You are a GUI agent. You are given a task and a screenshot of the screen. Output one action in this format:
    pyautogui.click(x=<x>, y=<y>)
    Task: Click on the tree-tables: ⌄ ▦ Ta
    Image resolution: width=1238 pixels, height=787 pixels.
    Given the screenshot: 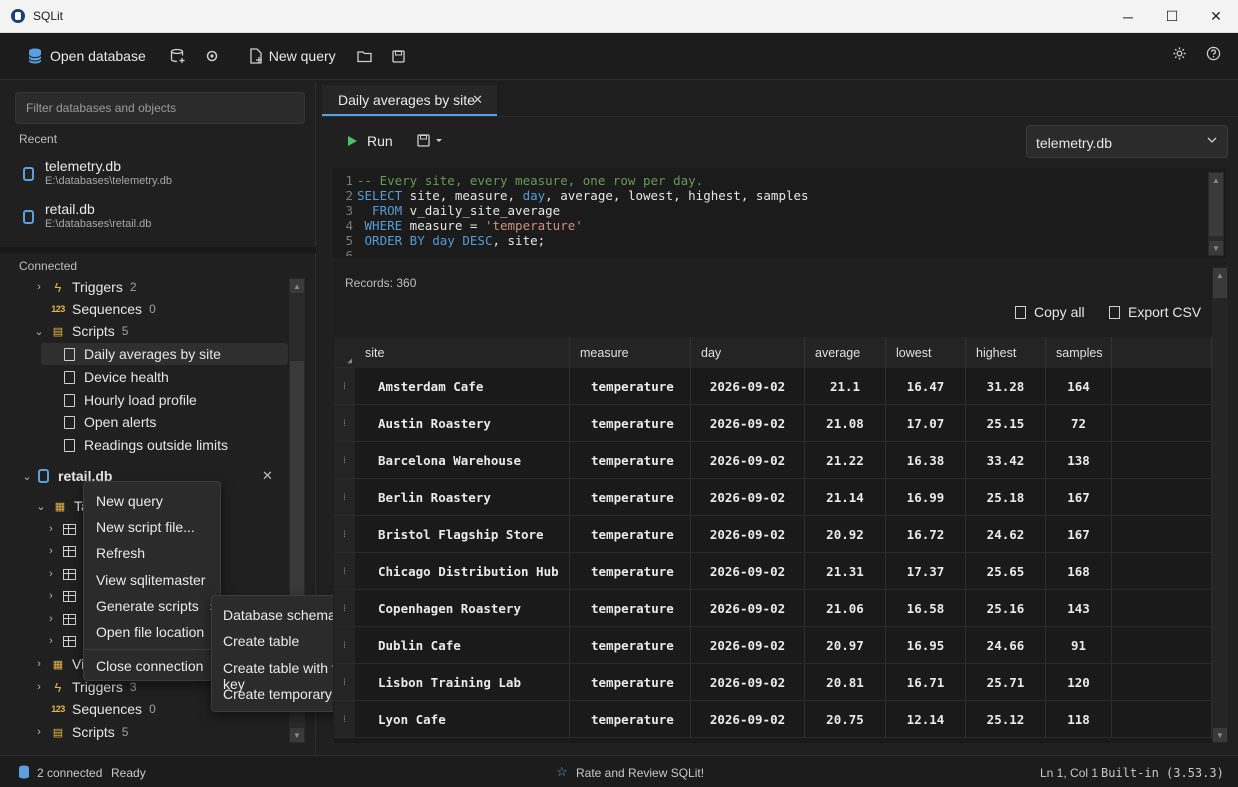 What is the action you would take?
    pyautogui.click(x=61, y=506)
    